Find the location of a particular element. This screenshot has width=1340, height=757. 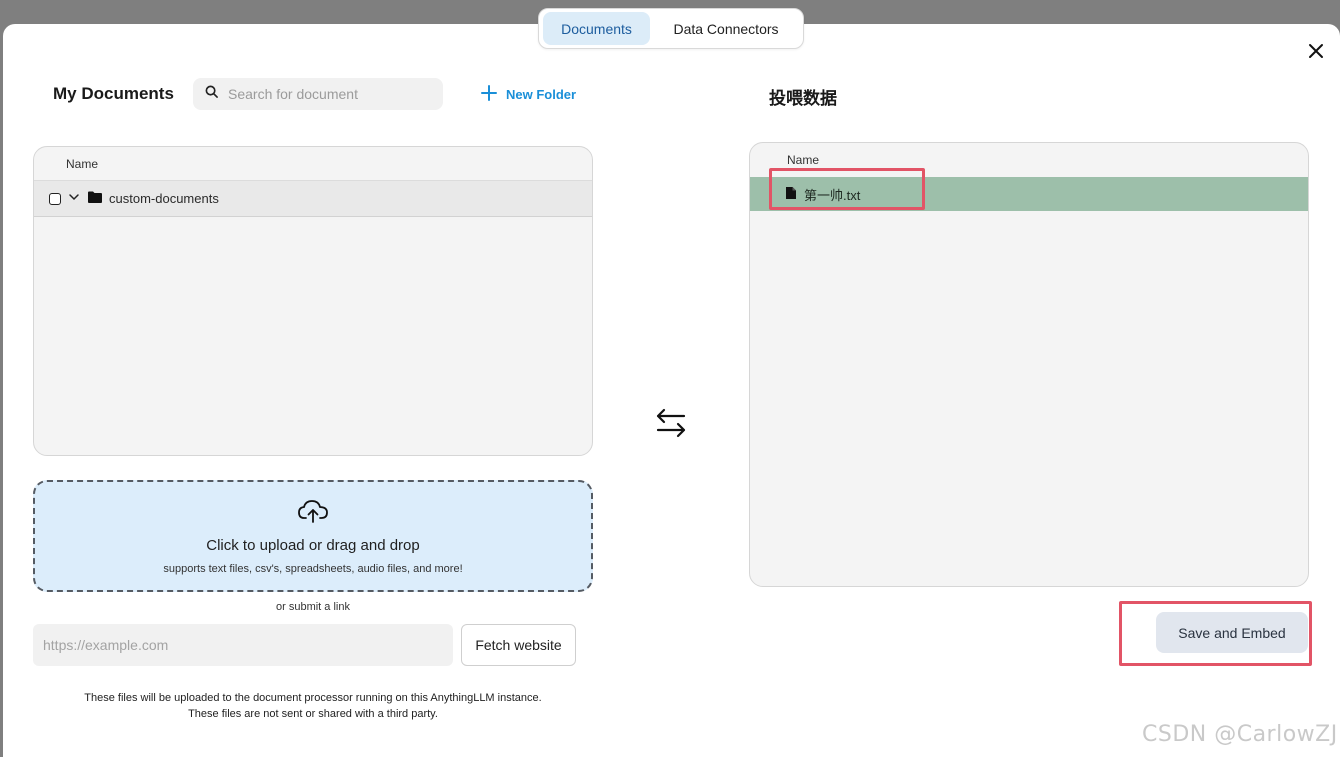

plus-icon is located at coordinates (489, 94).